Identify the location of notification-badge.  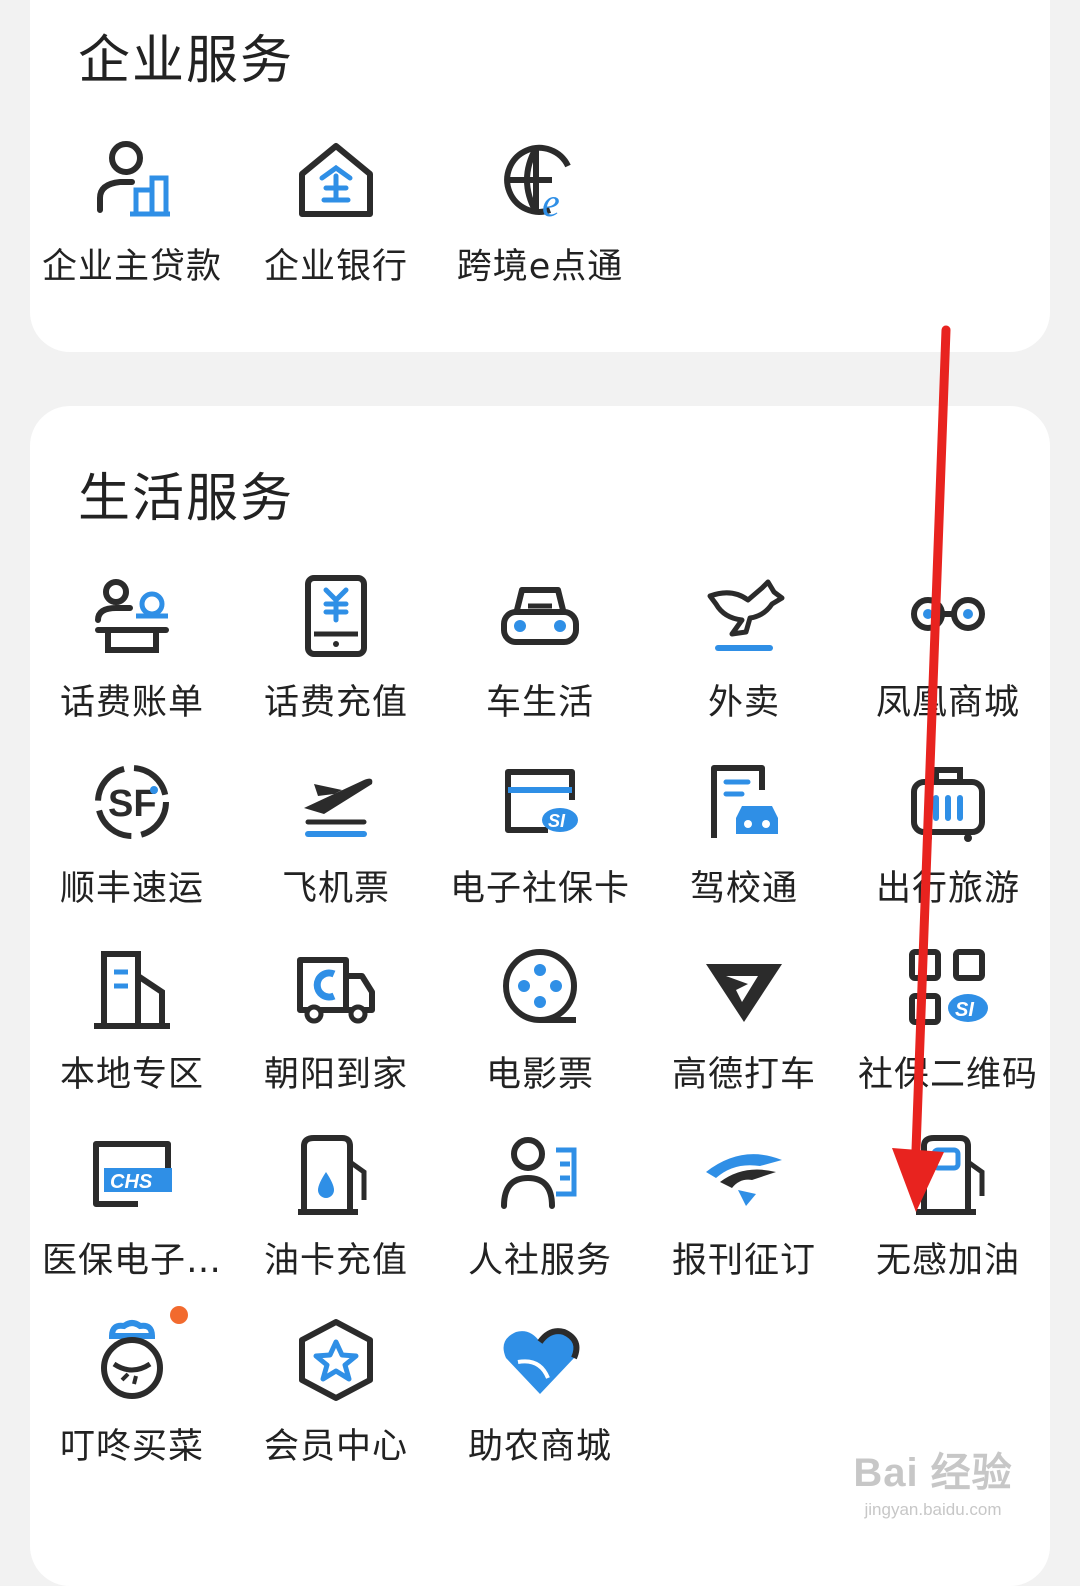
(179, 1315).